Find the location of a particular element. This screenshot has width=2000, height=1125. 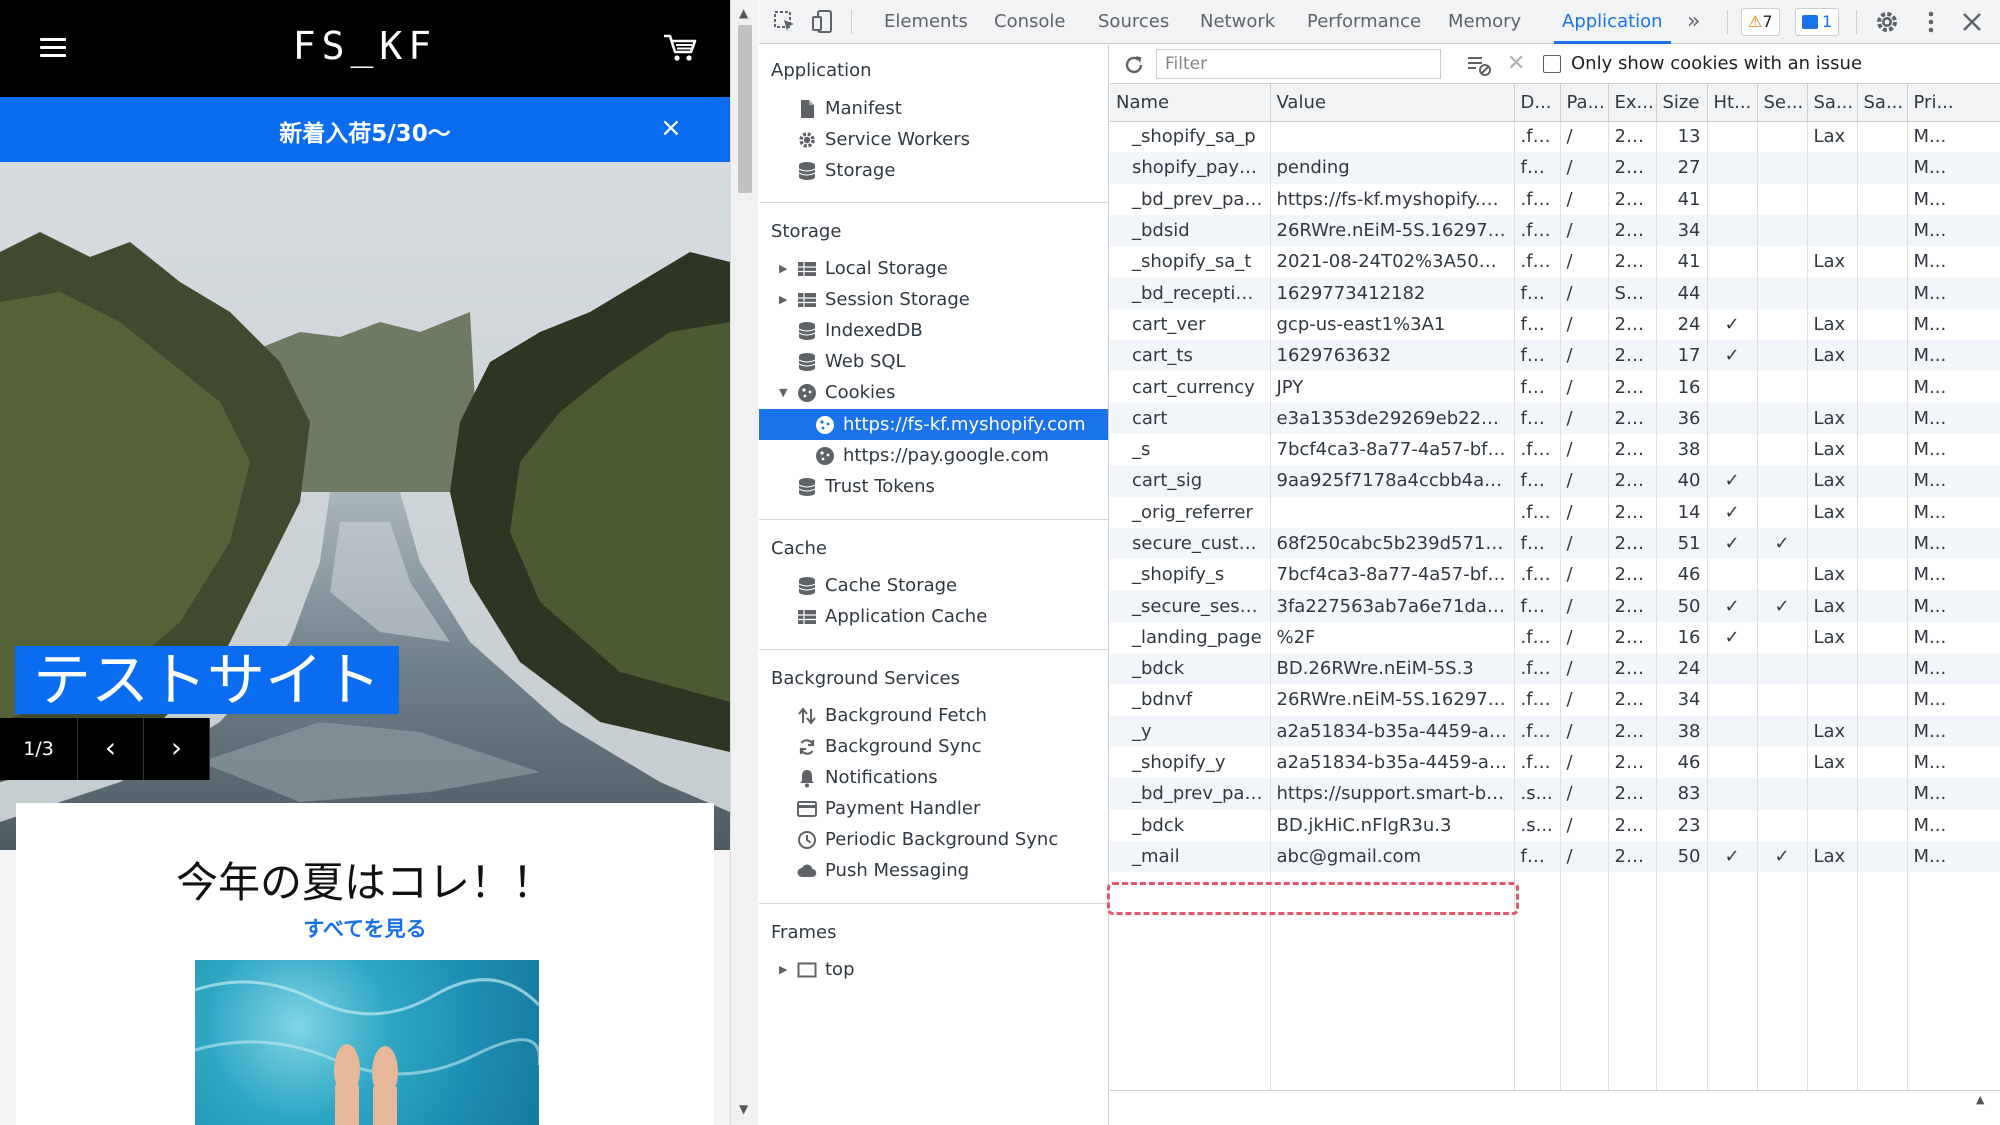

filter-input is located at coordinates (1298, 64).